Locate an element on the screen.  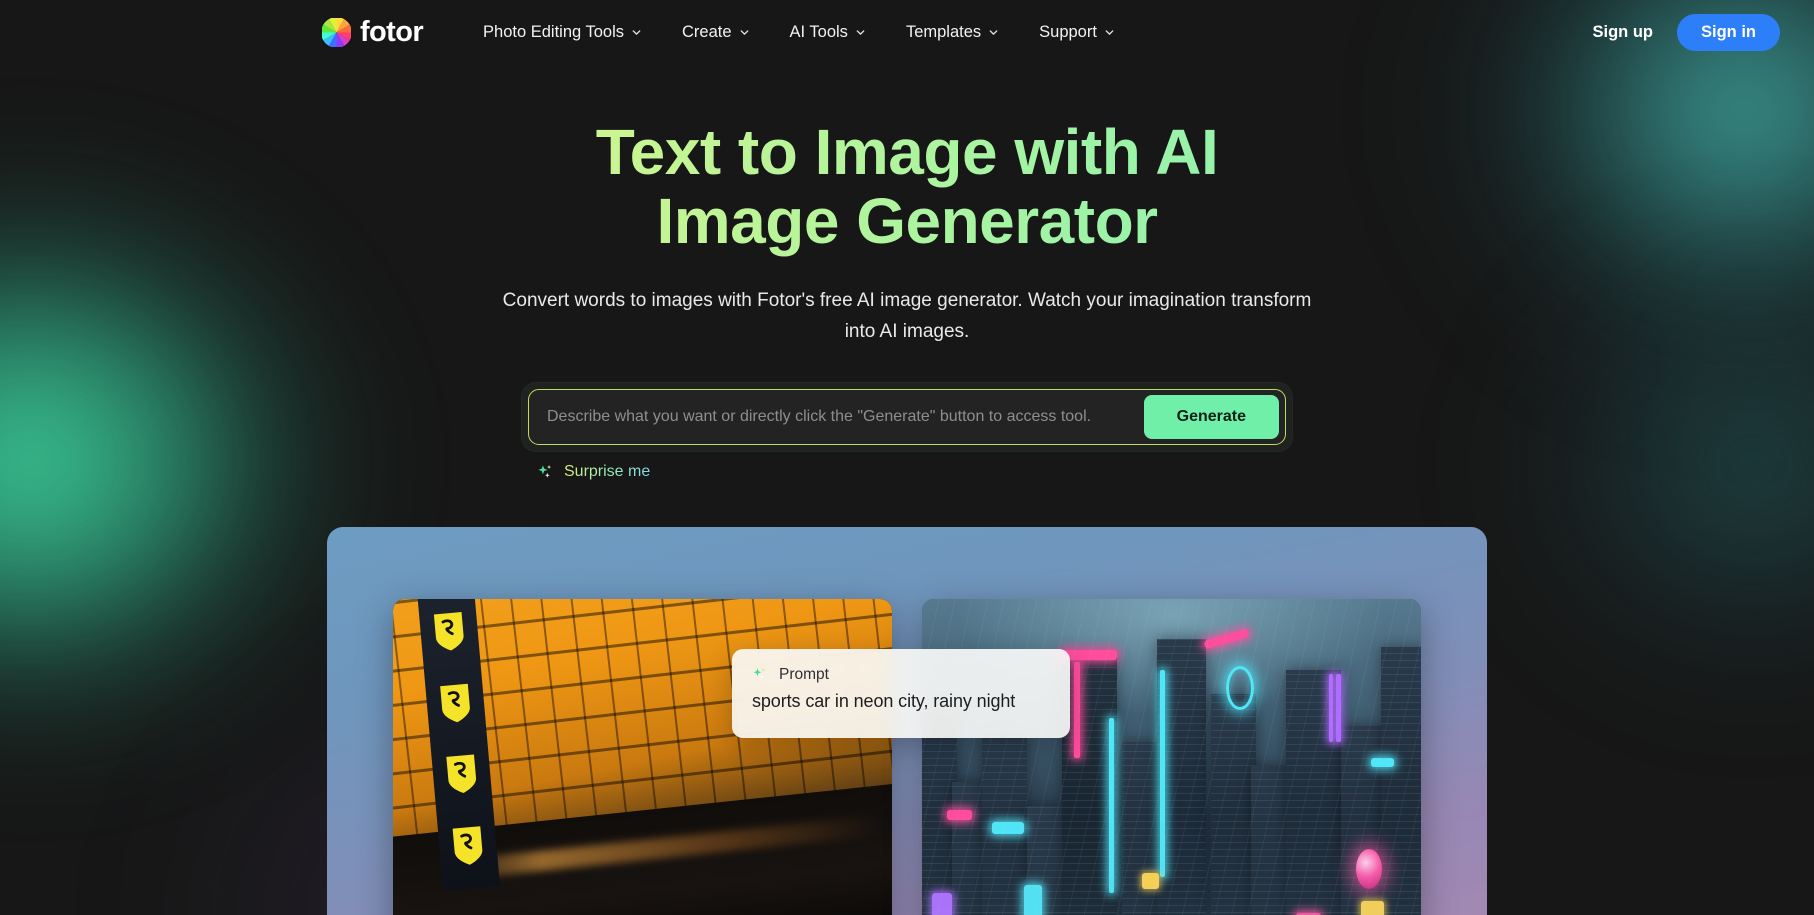
sports-car-artwork is located at coordinates (642, 756).